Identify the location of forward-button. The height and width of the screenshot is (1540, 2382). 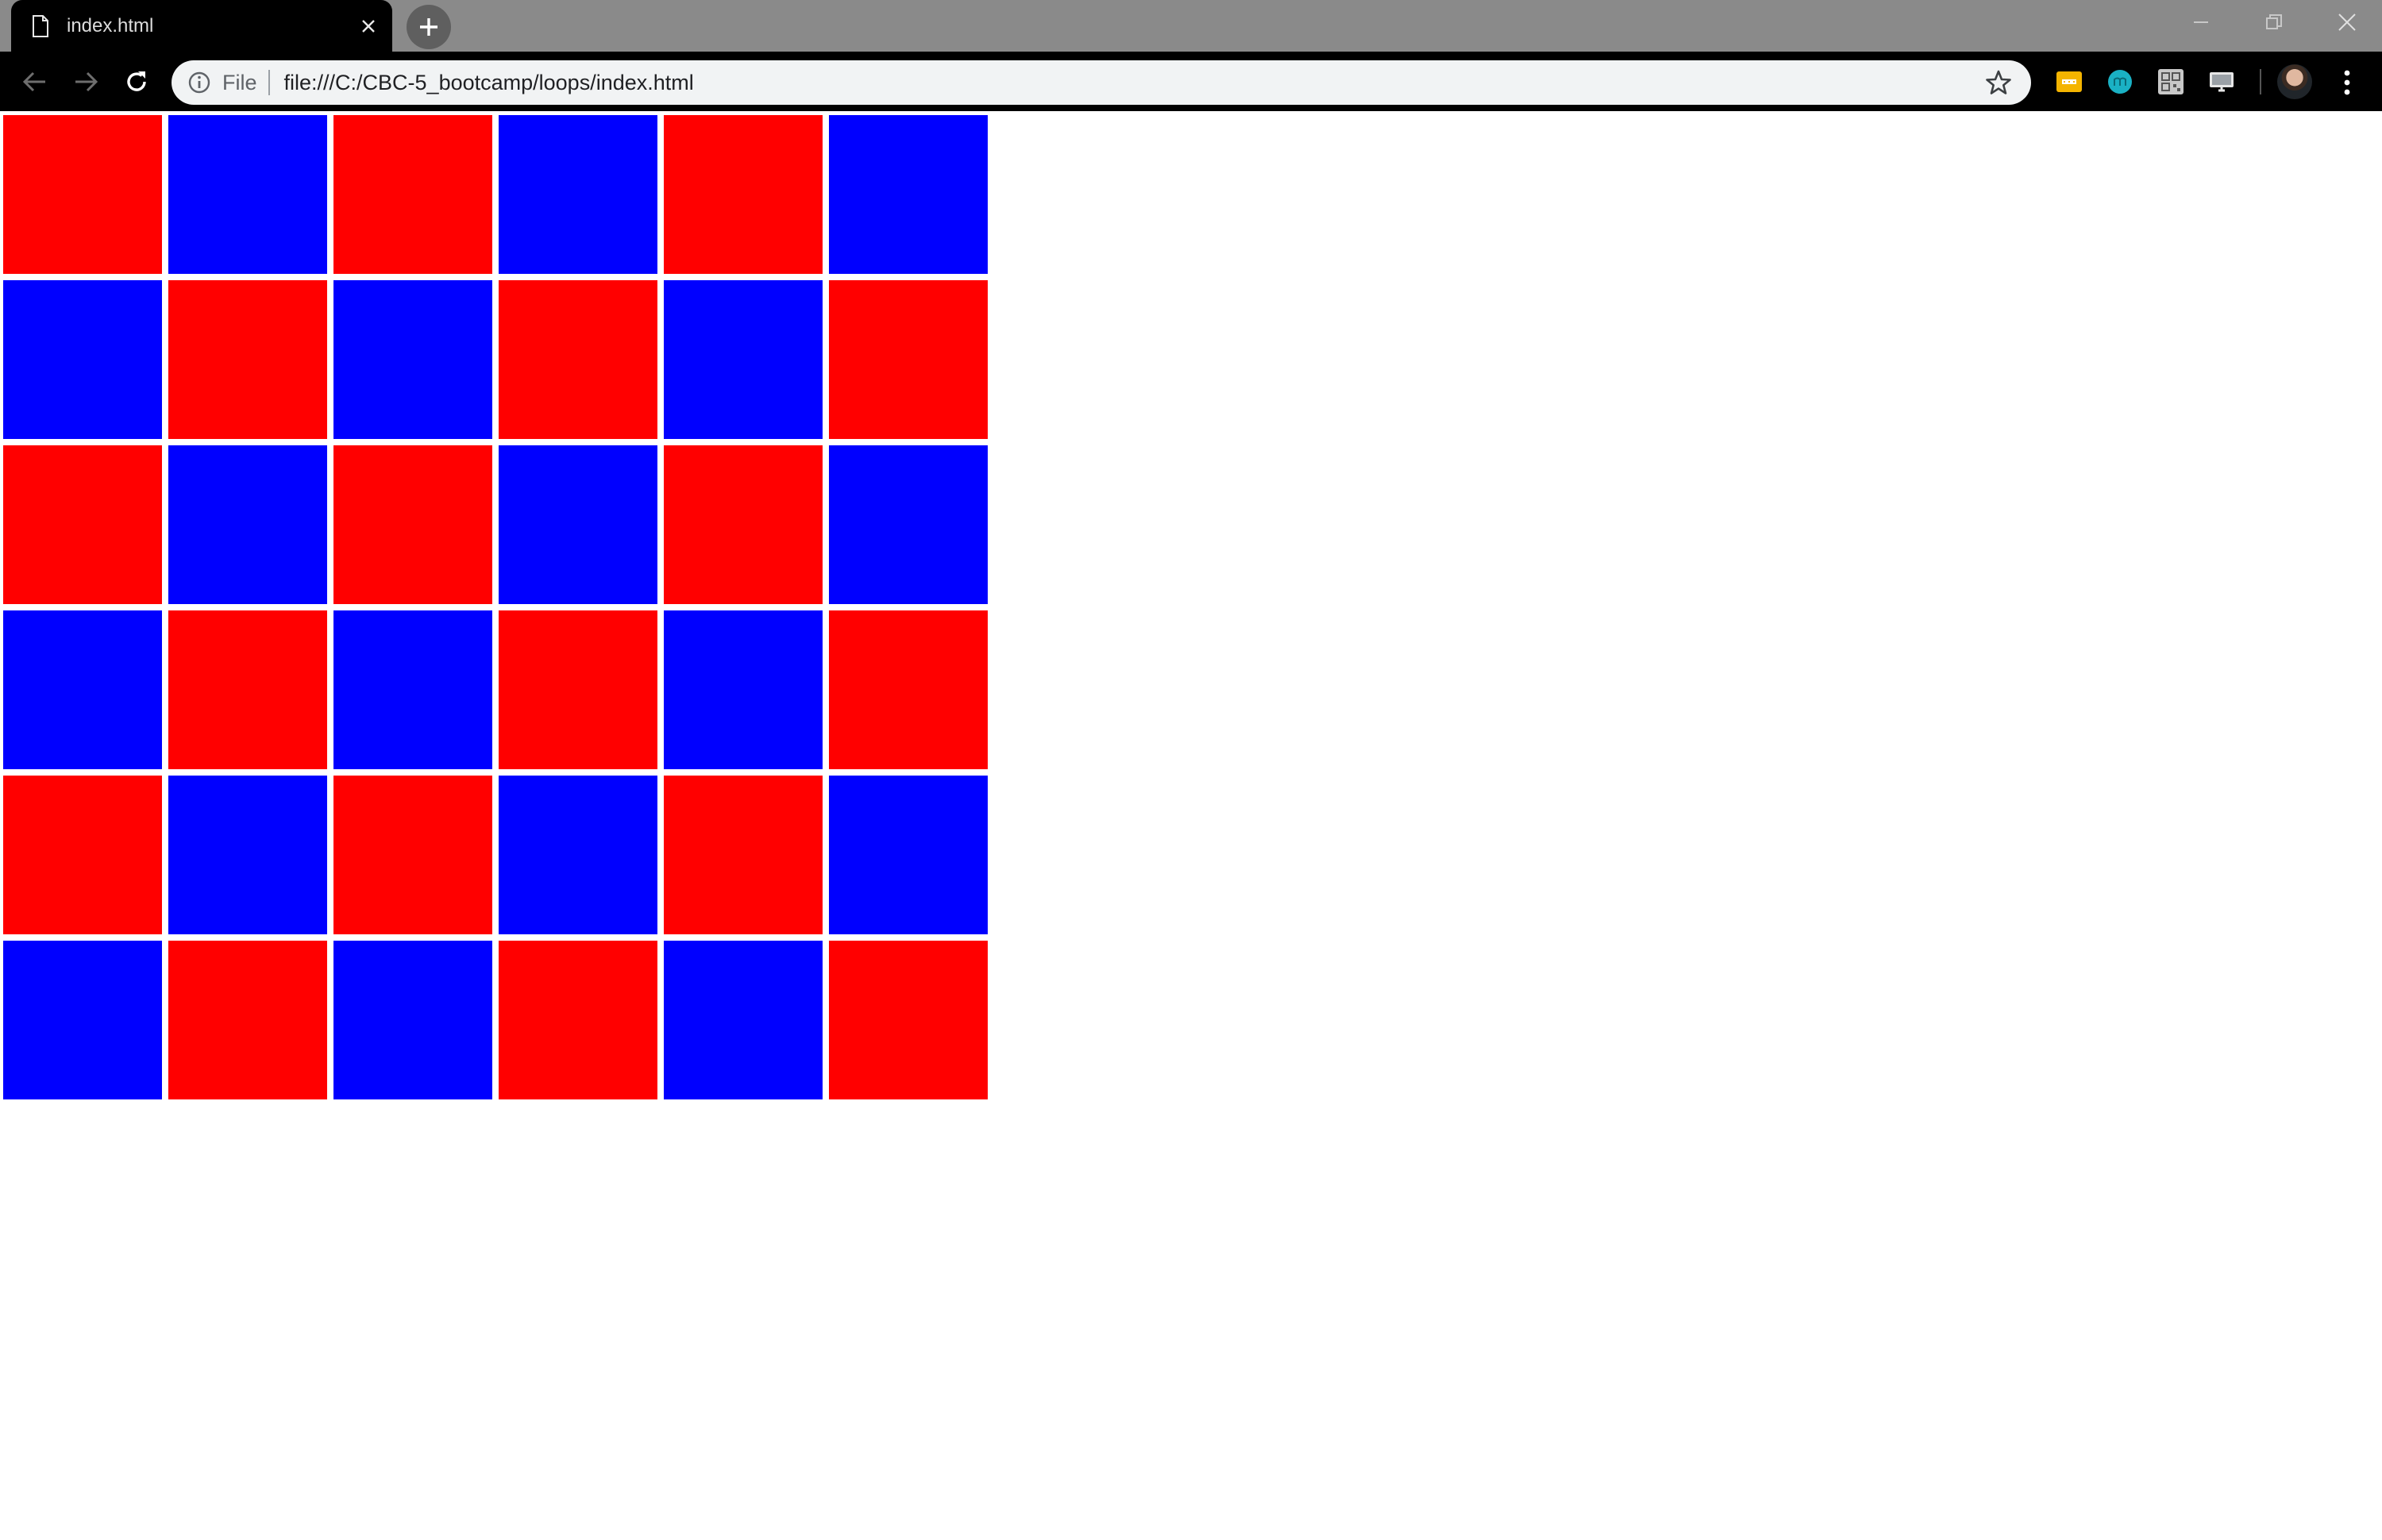
(86, 82).